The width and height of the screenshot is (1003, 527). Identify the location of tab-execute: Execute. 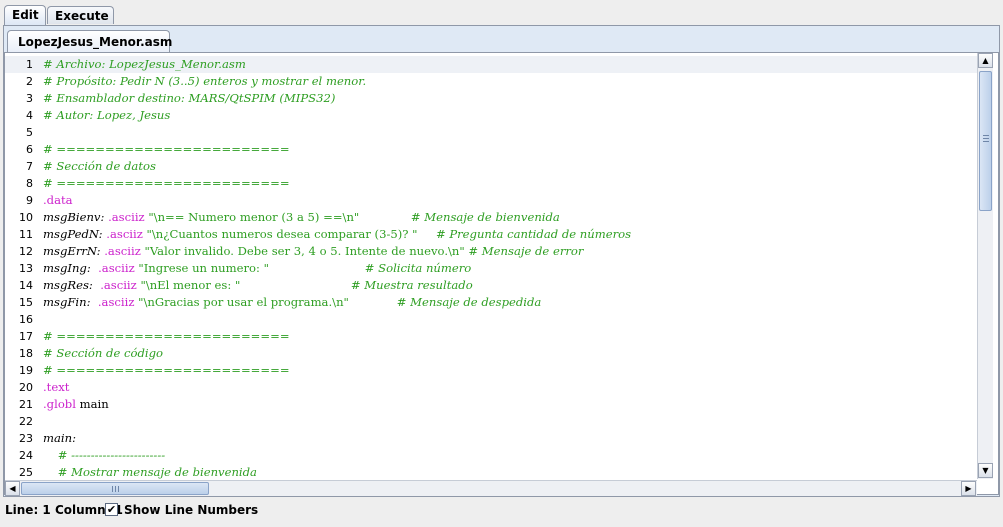
(80, 15).